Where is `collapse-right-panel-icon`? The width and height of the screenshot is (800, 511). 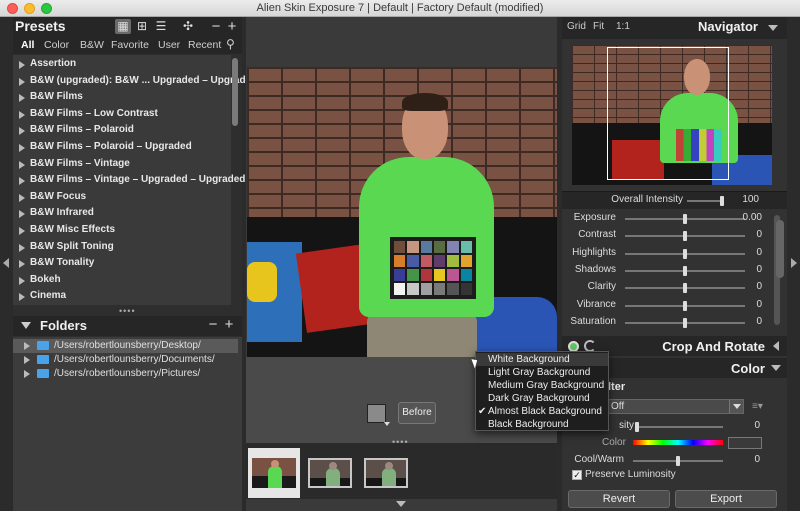
collapse-right-panel-icon is located at coordinates (794, 263).